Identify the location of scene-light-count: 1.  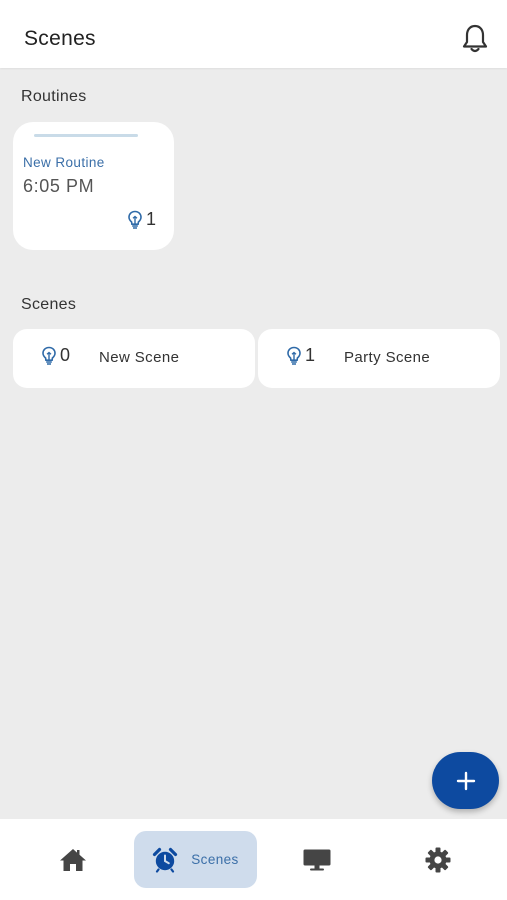
(300, 355).